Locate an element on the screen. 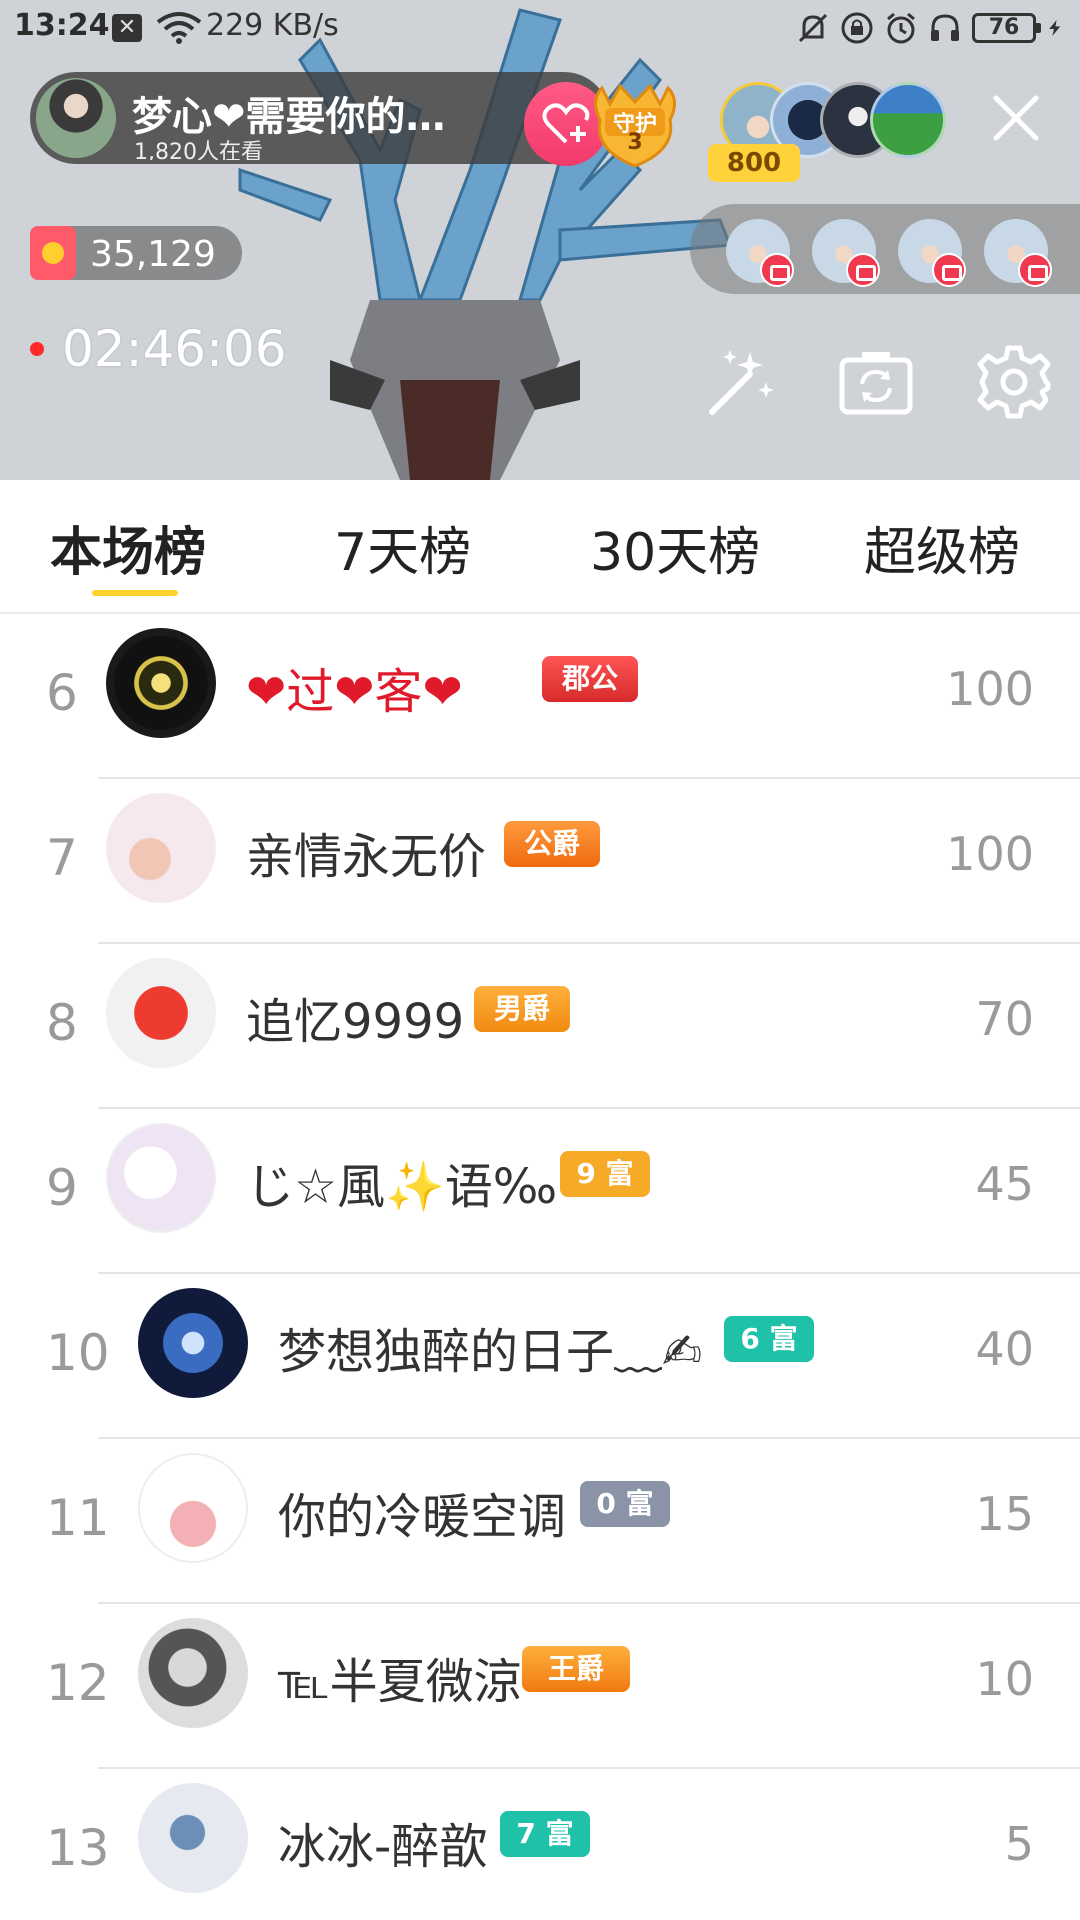 Image resolution: width=1080 pixels, height=1920 pixels. wealth-badge: 0 富 is located at coordinates (625, 1504).